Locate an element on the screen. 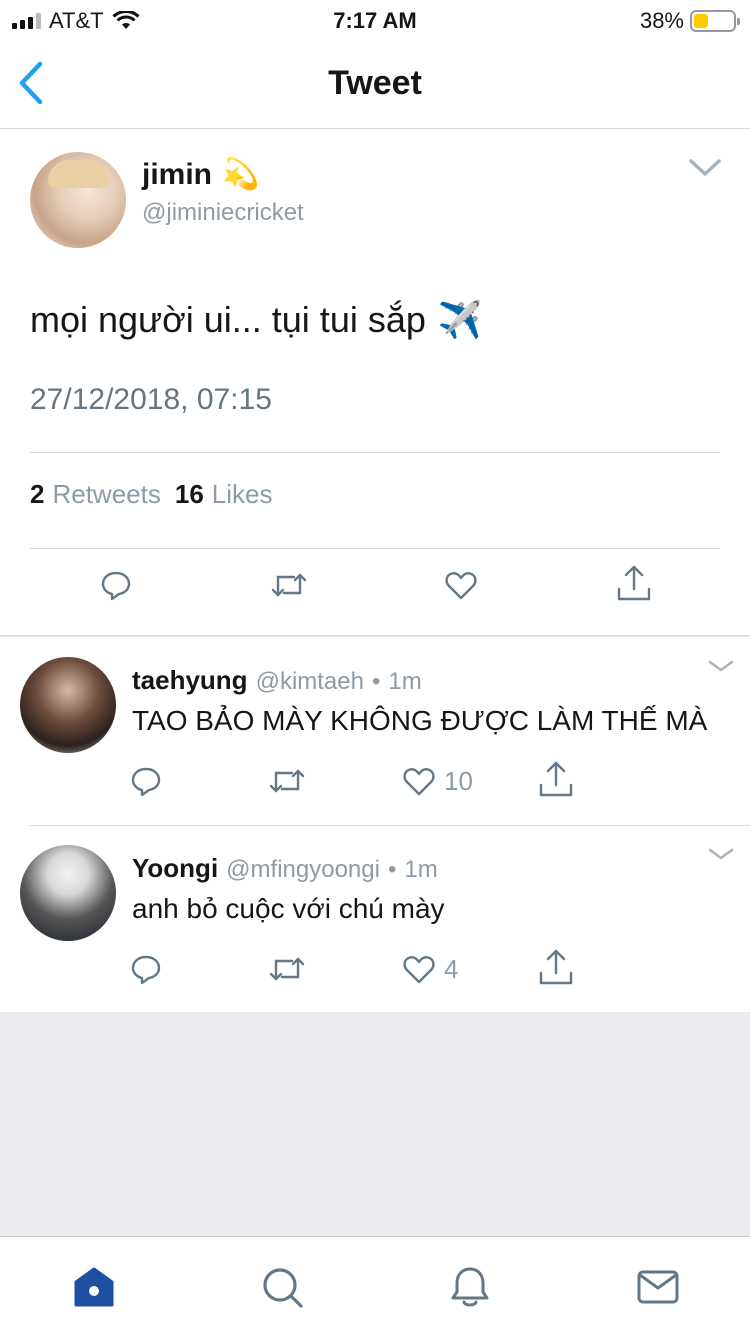 This screenshot has width=750, height=1334. status-right: 38% is located at coordinates (689, 21).